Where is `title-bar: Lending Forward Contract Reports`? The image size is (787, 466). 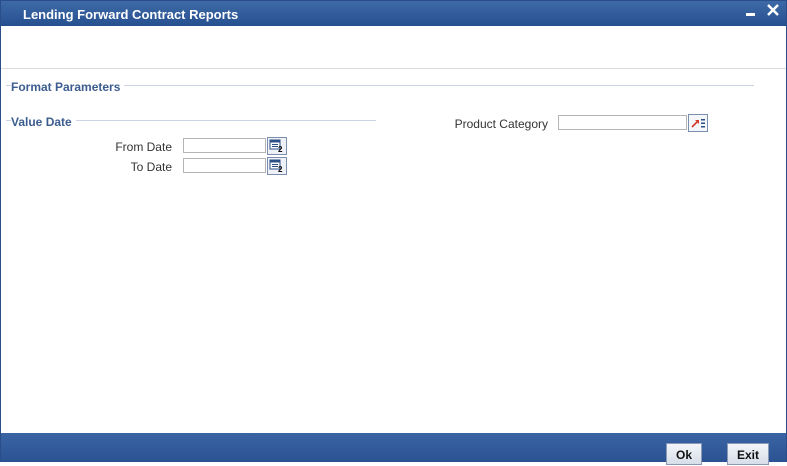 title-bar: Lending Forward Contract Reports is located at coordinates (393, 13).